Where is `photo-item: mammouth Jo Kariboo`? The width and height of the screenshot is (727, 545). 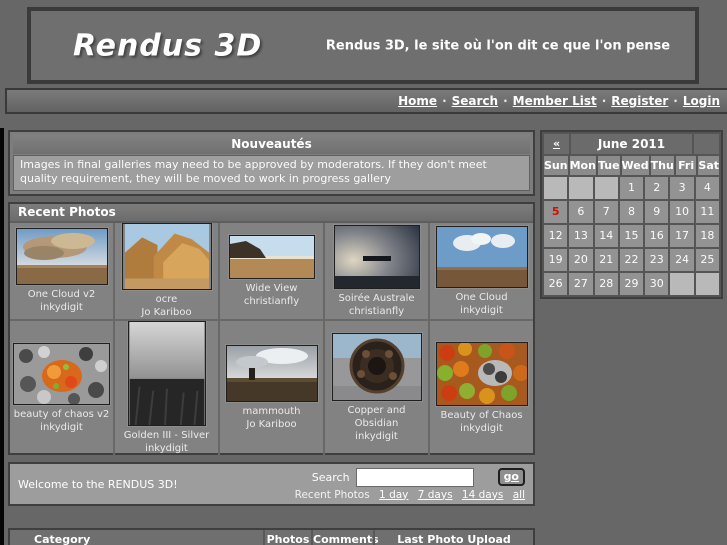 photo-item: mammouth Jo Kariboo is located at coordinates (272, 388).